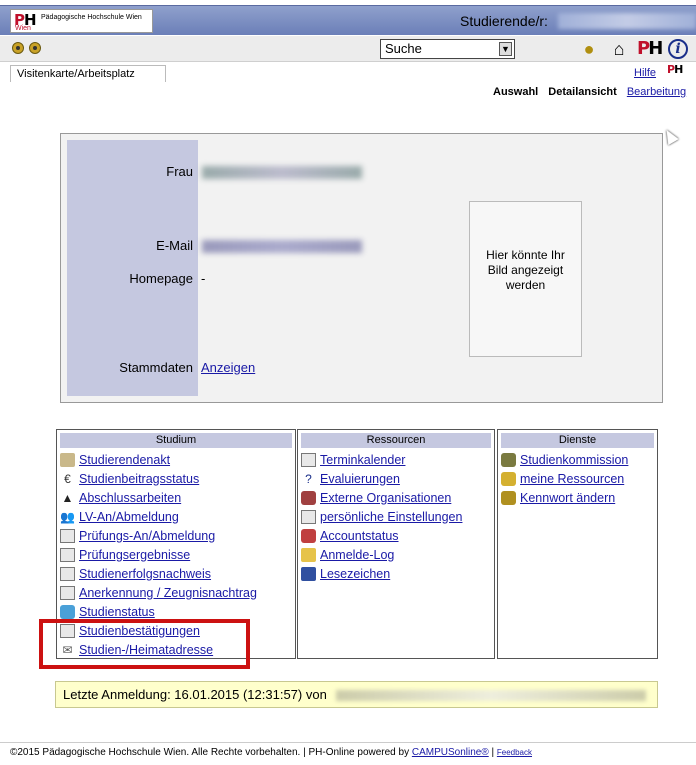  What do you see at coordinates (589, 49) in the screenshot?
I see `key-toolbar-icon: ●` at bounding box center [589, 49].